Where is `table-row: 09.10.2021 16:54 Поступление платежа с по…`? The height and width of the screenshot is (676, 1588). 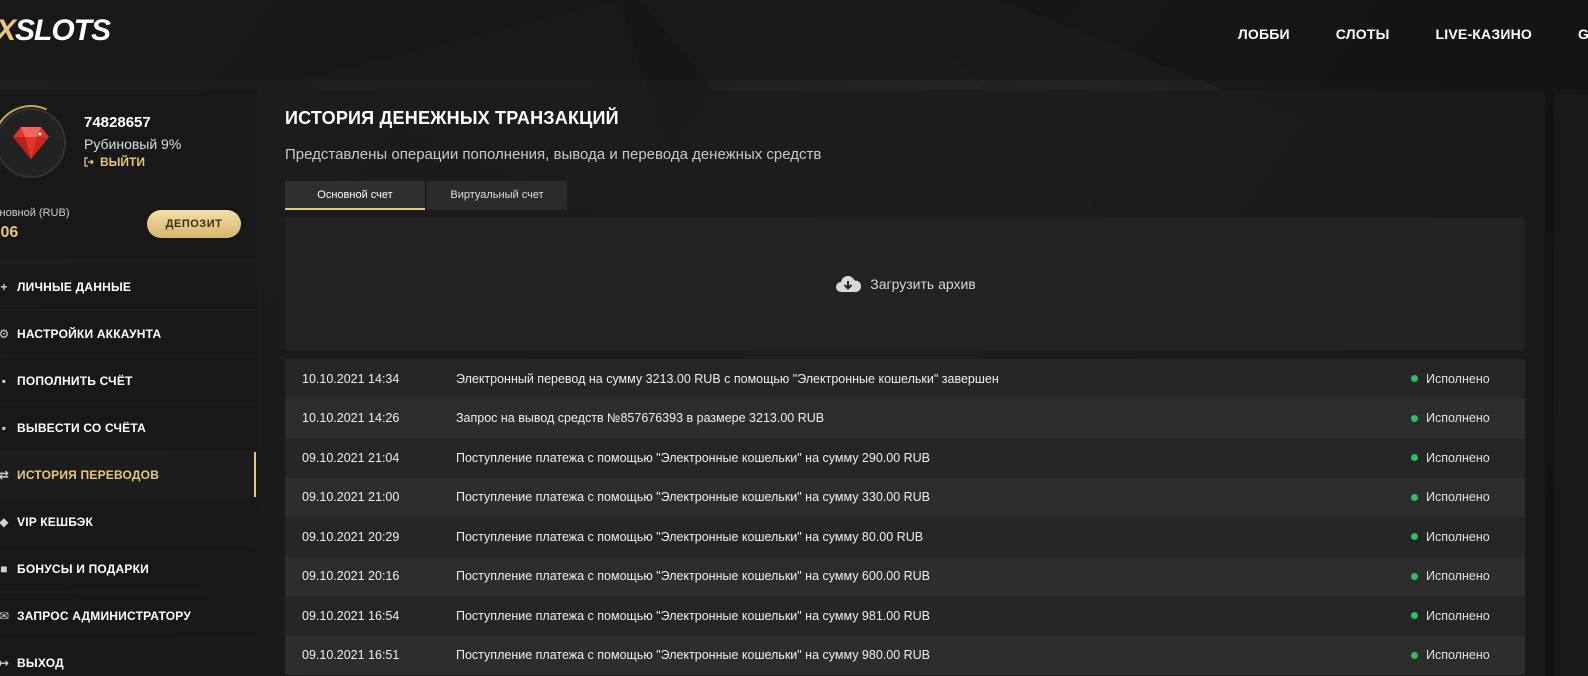
table-row: 09.10.2021 16:54 Поступление платежа с по… is located at coordinates (905, 616).